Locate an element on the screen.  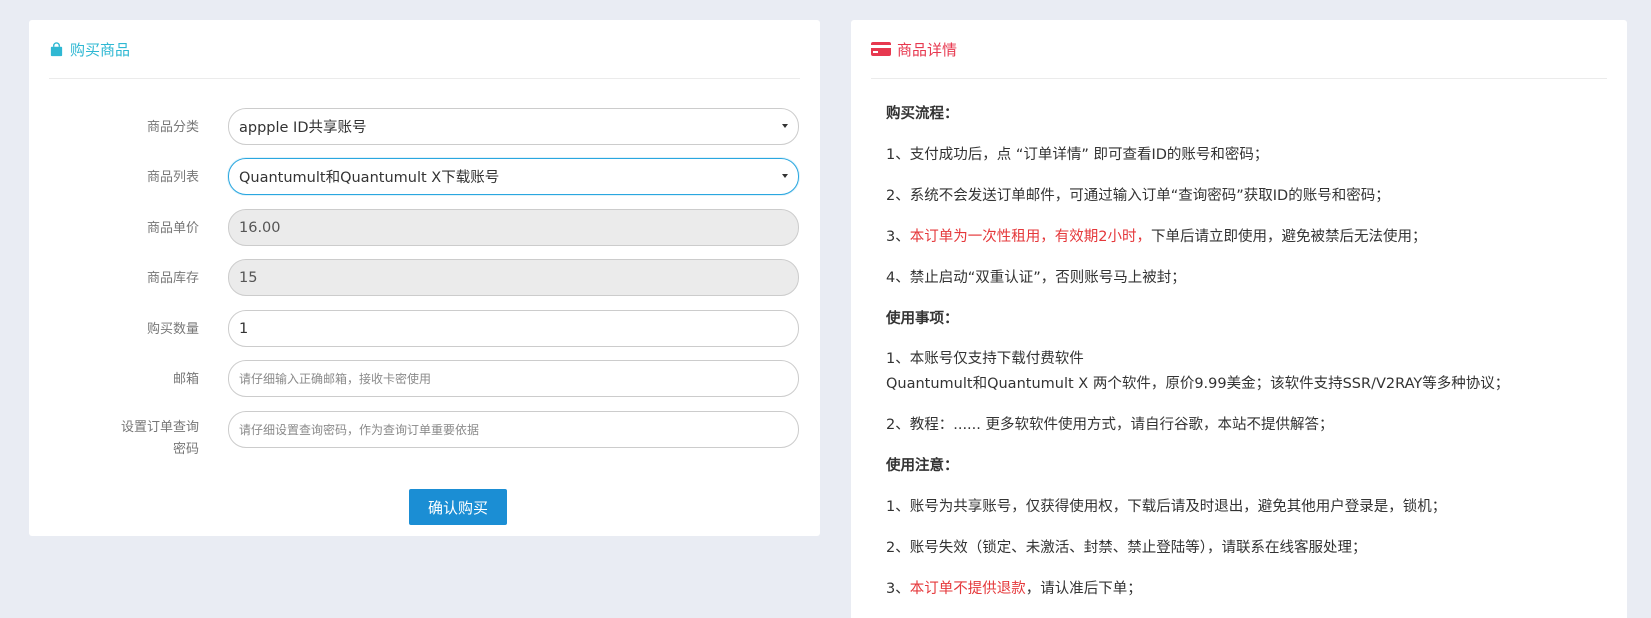
email-placeholder: 请仔细输入正确邮箱，接收卡密使用 is located at coordinates (335, 379).